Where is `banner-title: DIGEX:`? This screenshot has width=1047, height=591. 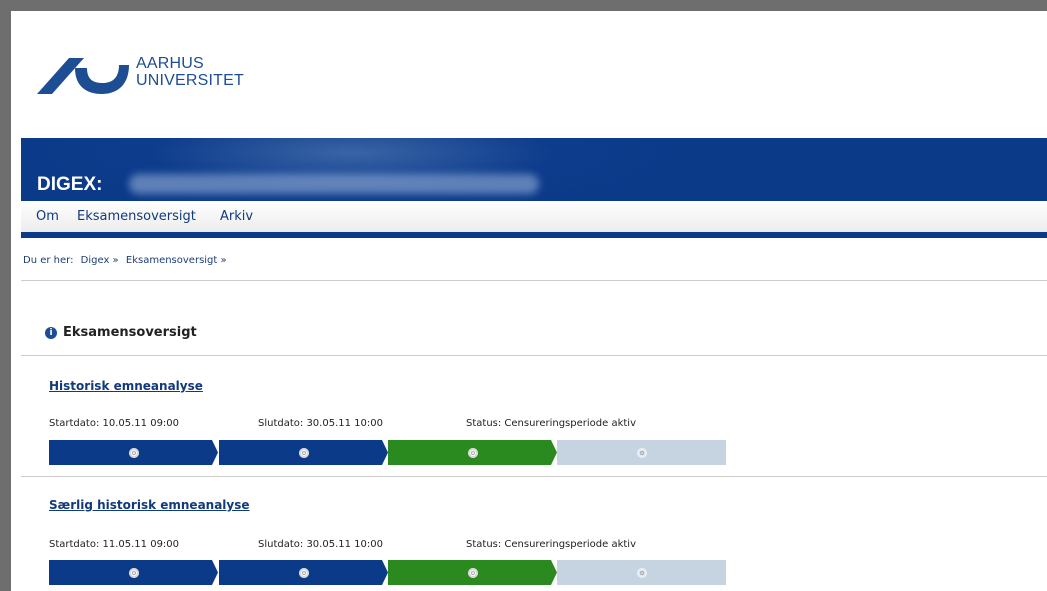 banner-title: DIGEX: is located at coordinates (70, 184).